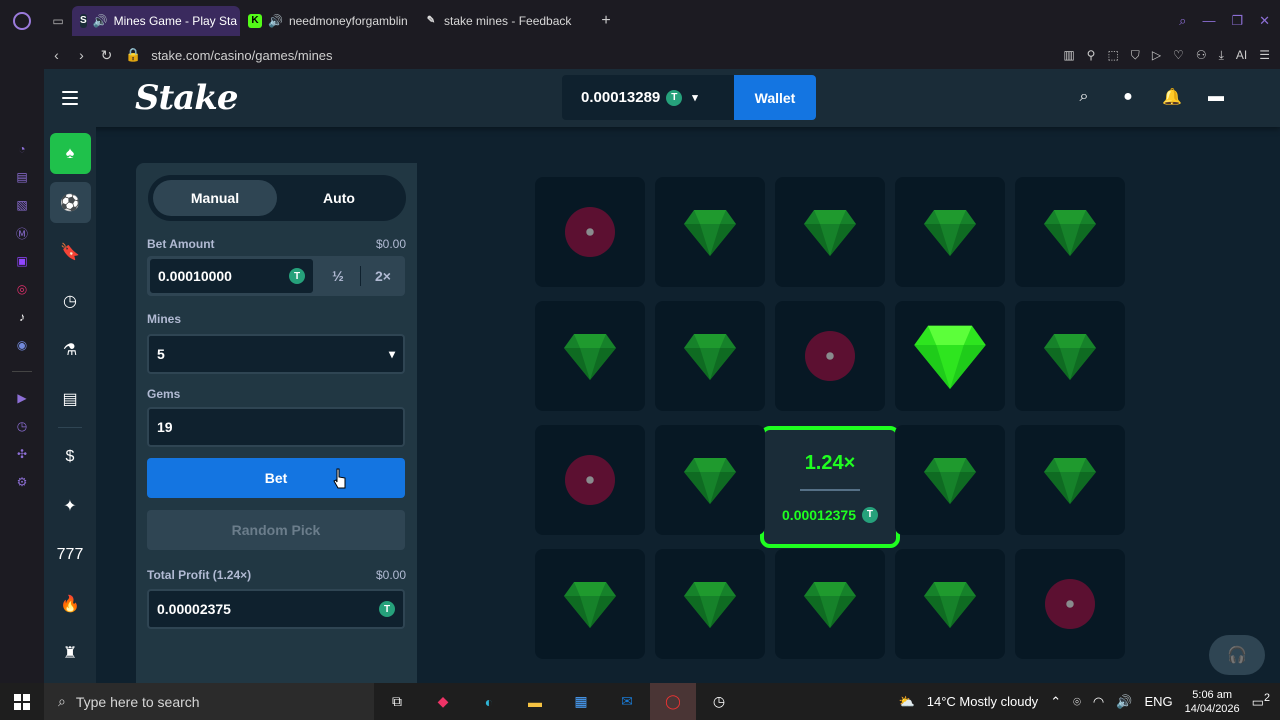  I want to click on ai-button: AI, so click(1241, 55).